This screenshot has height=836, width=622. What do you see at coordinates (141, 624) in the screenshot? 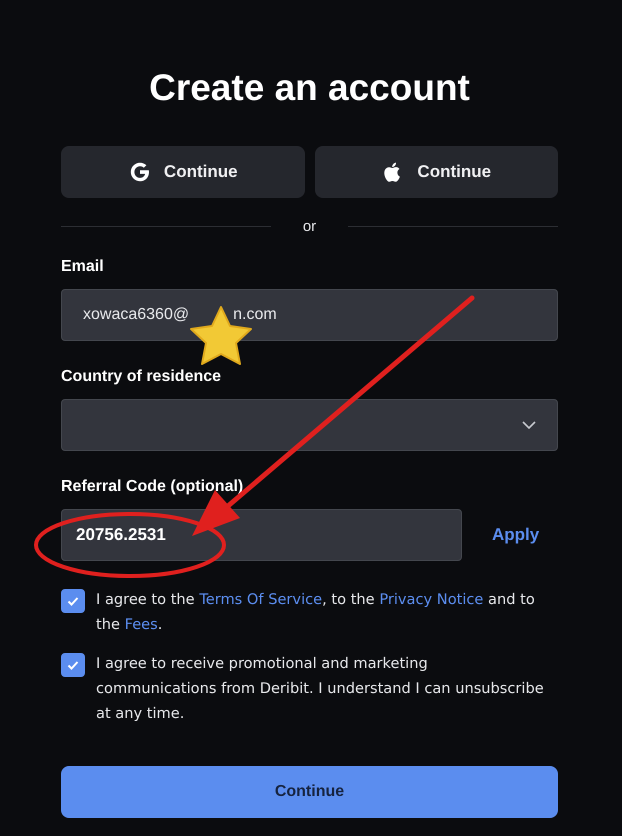
I see `policy-link: Fees` at bounding box center [141, 624].